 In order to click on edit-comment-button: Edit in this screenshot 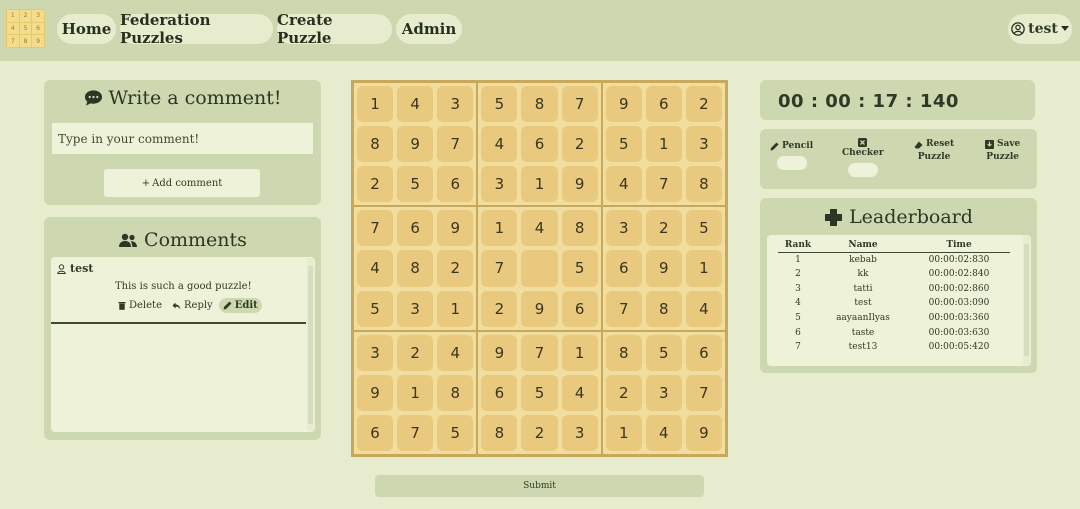, I will do `click(240, 305)`.